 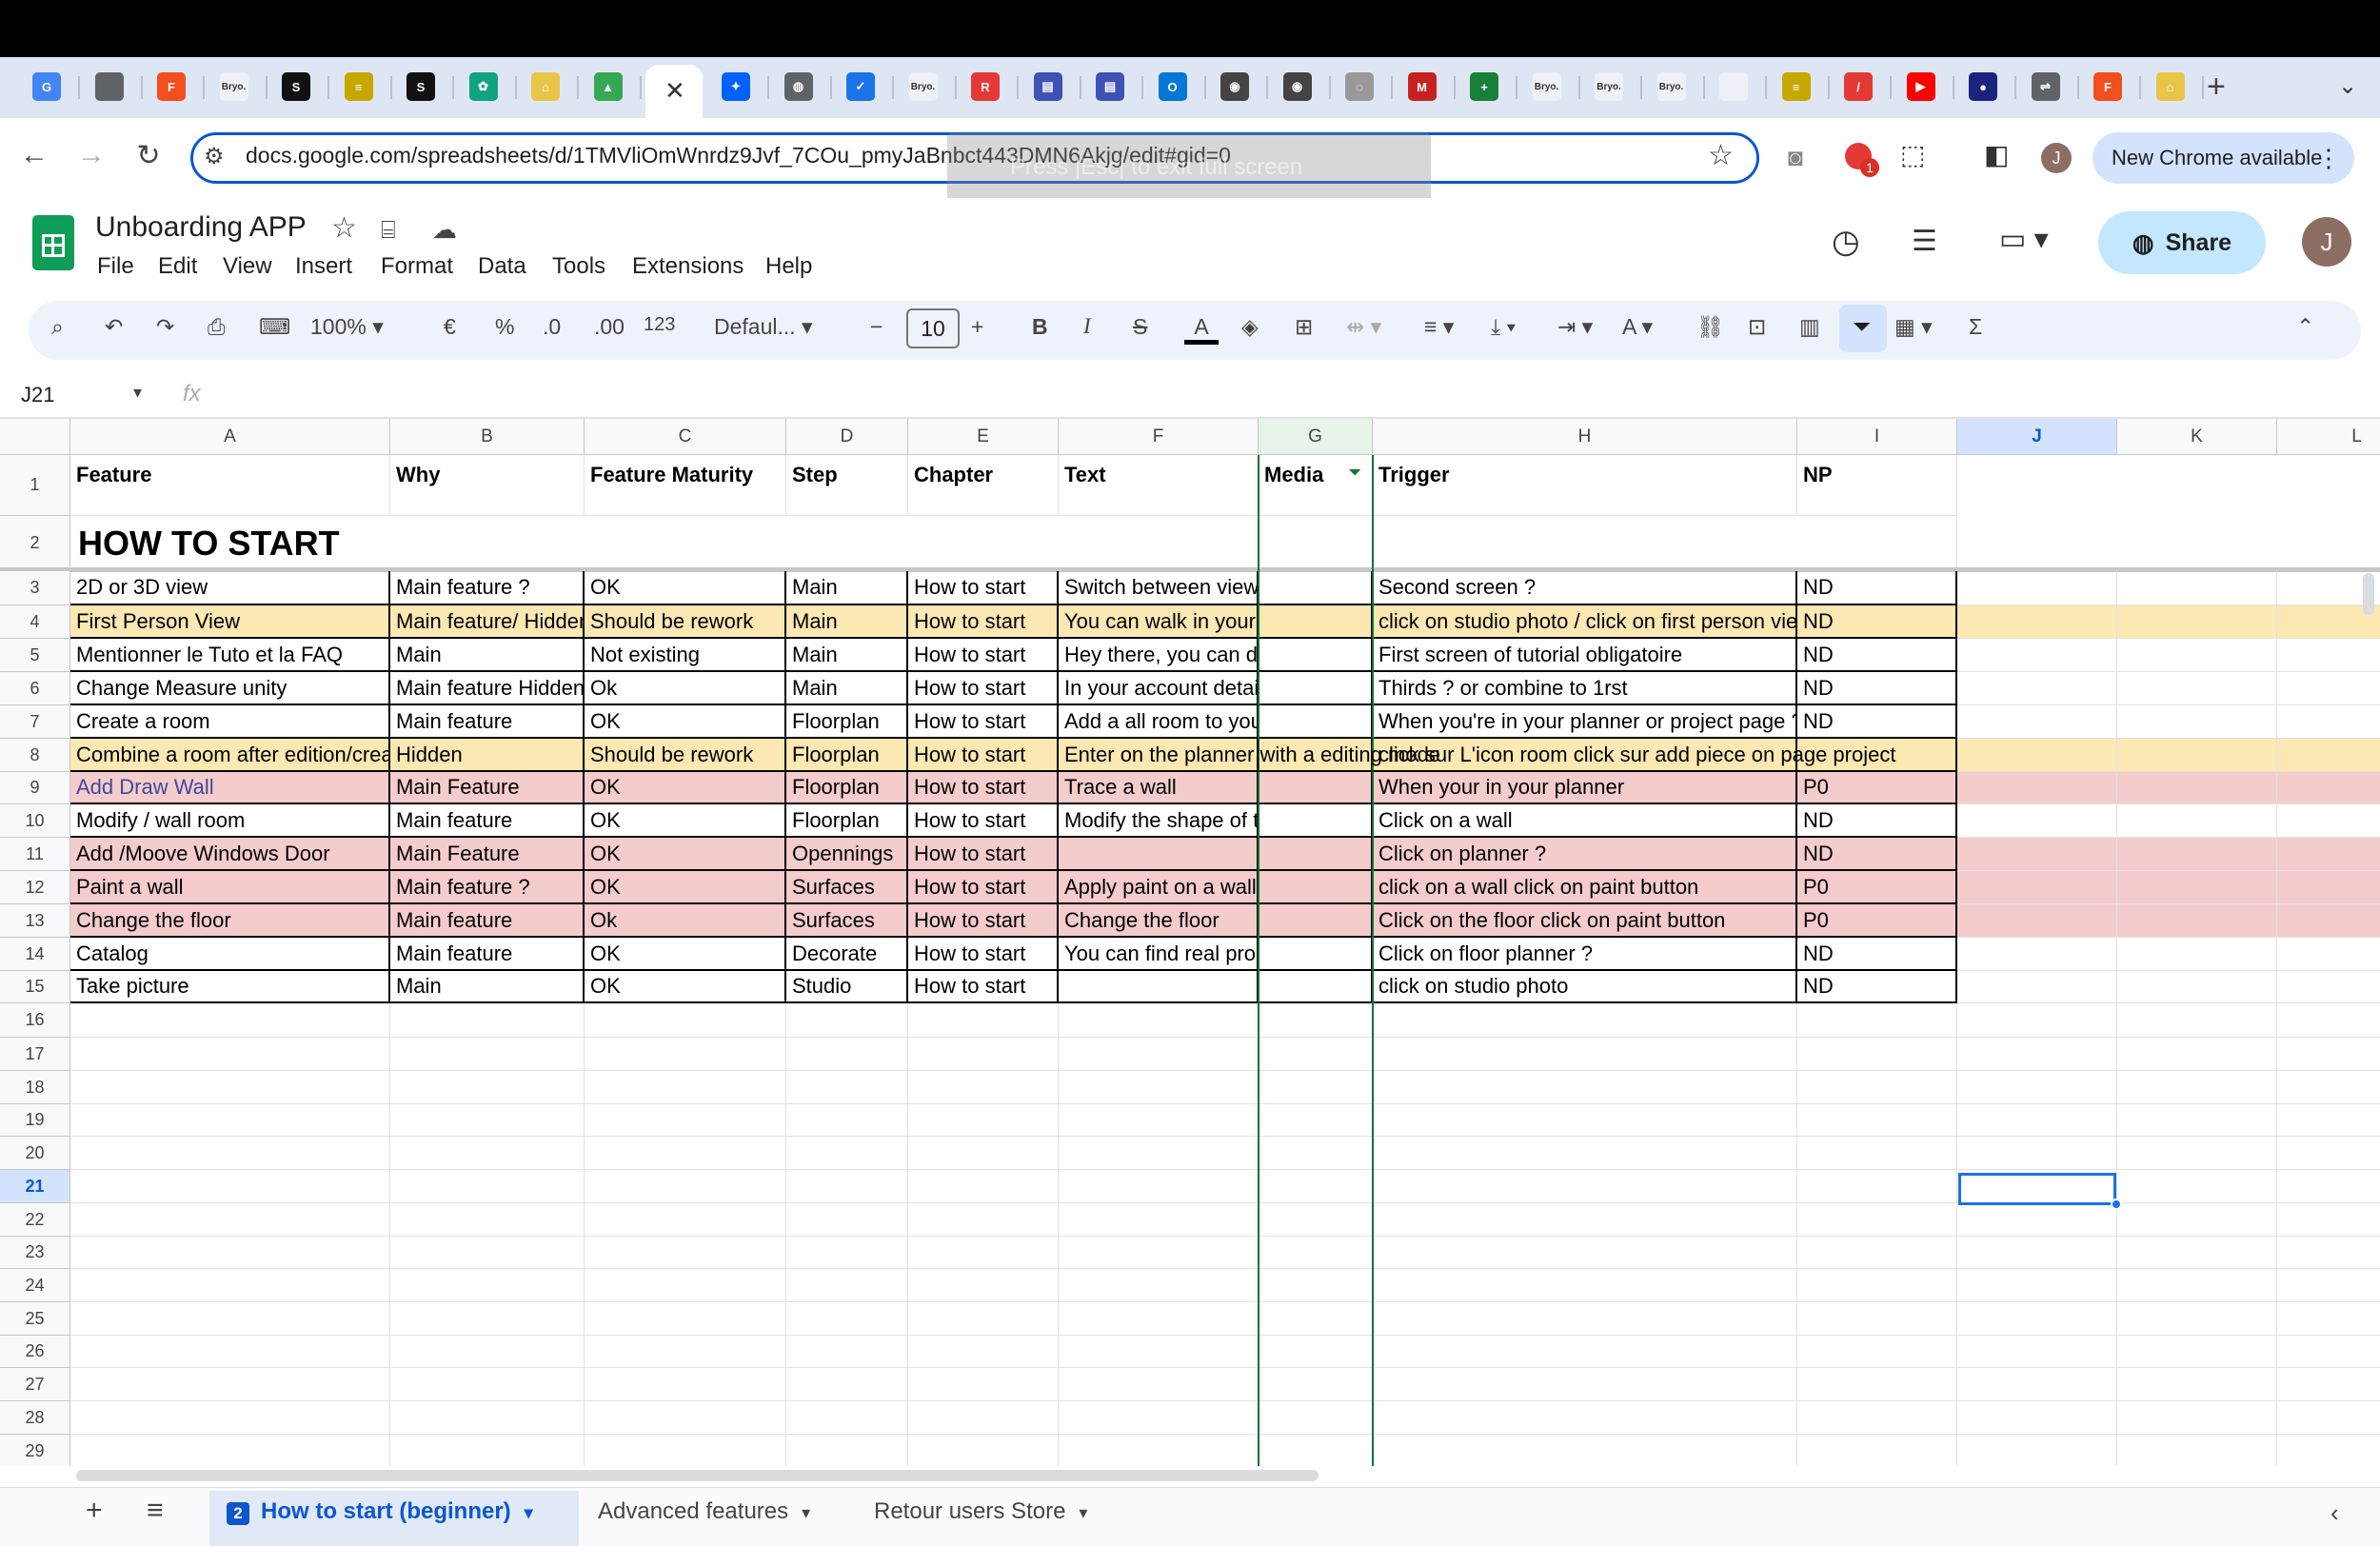 What do you see at coordinates (388, 230) in the screenshot?
I see `move-folder-icon: ⌸` at bounding box center [388, 230].